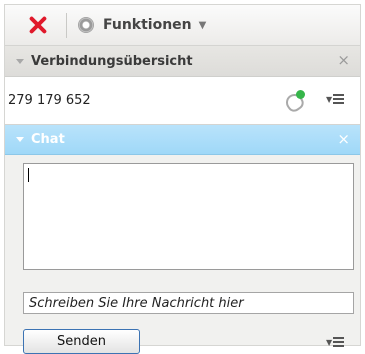 The image size is (365, 354). Describe the element at coordinates (28, 175) in the screenshot. I see `text-caret` at that location.